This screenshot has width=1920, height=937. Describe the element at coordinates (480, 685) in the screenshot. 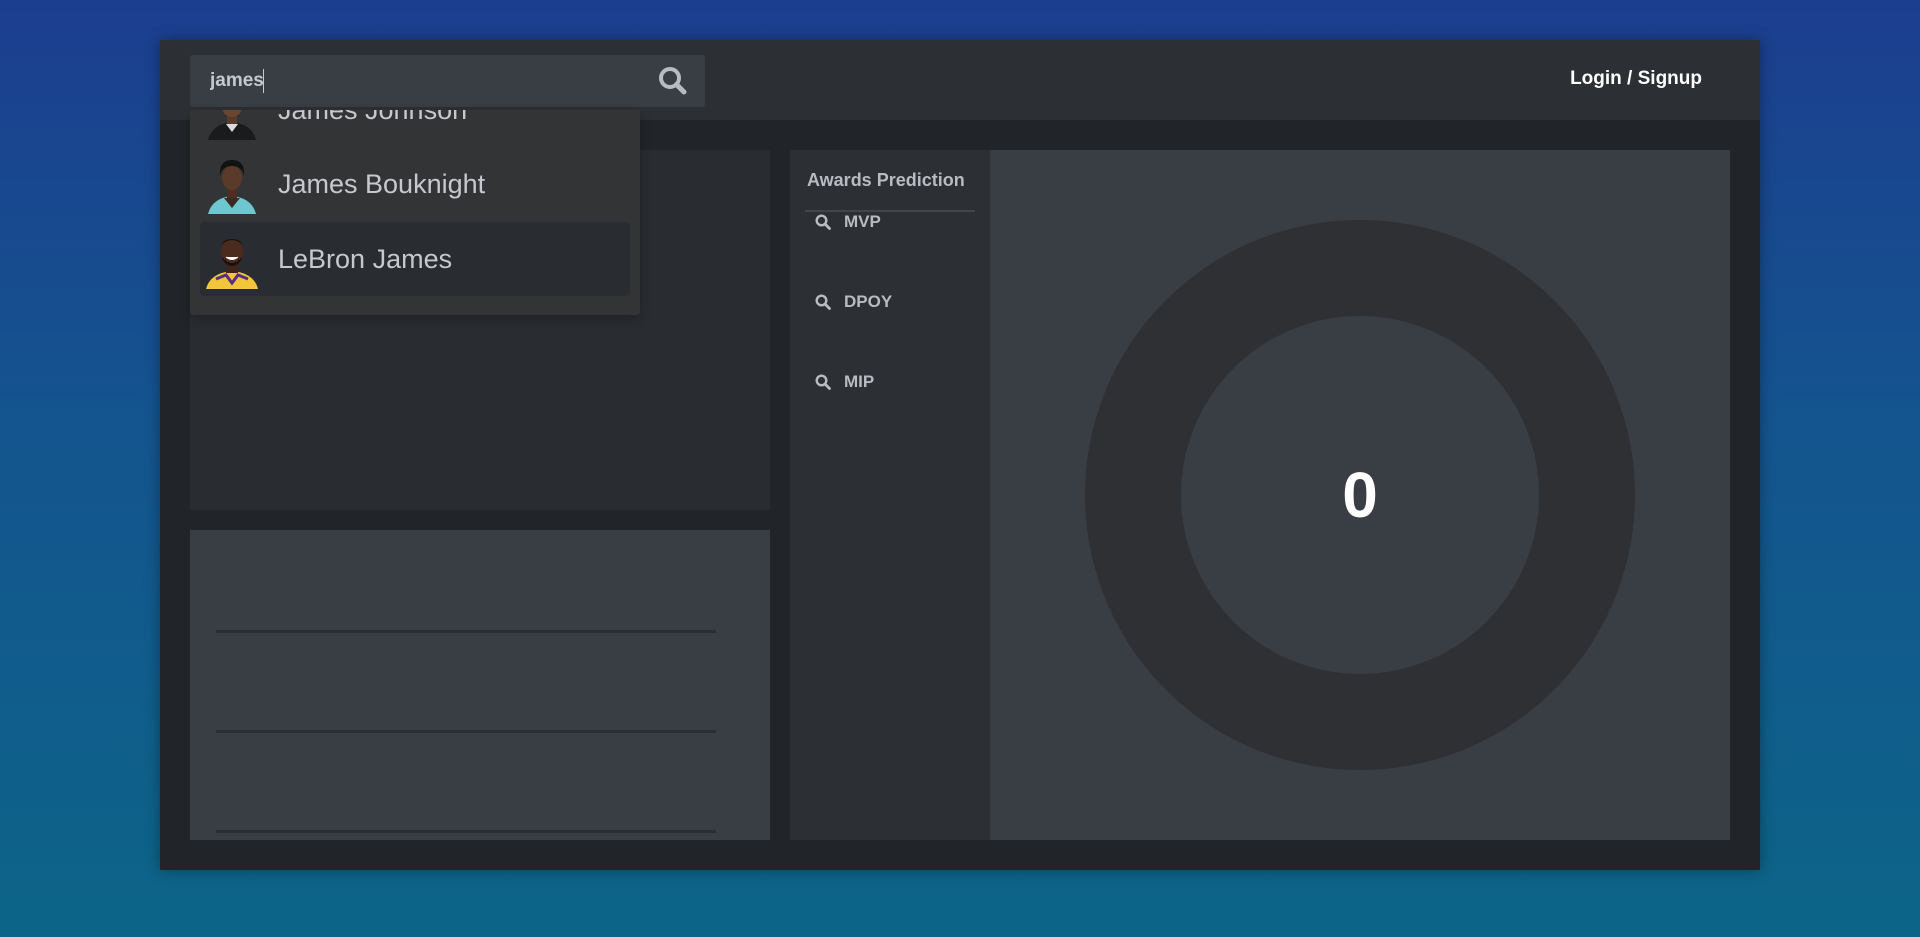

I see `player-stats-panel` at that location.